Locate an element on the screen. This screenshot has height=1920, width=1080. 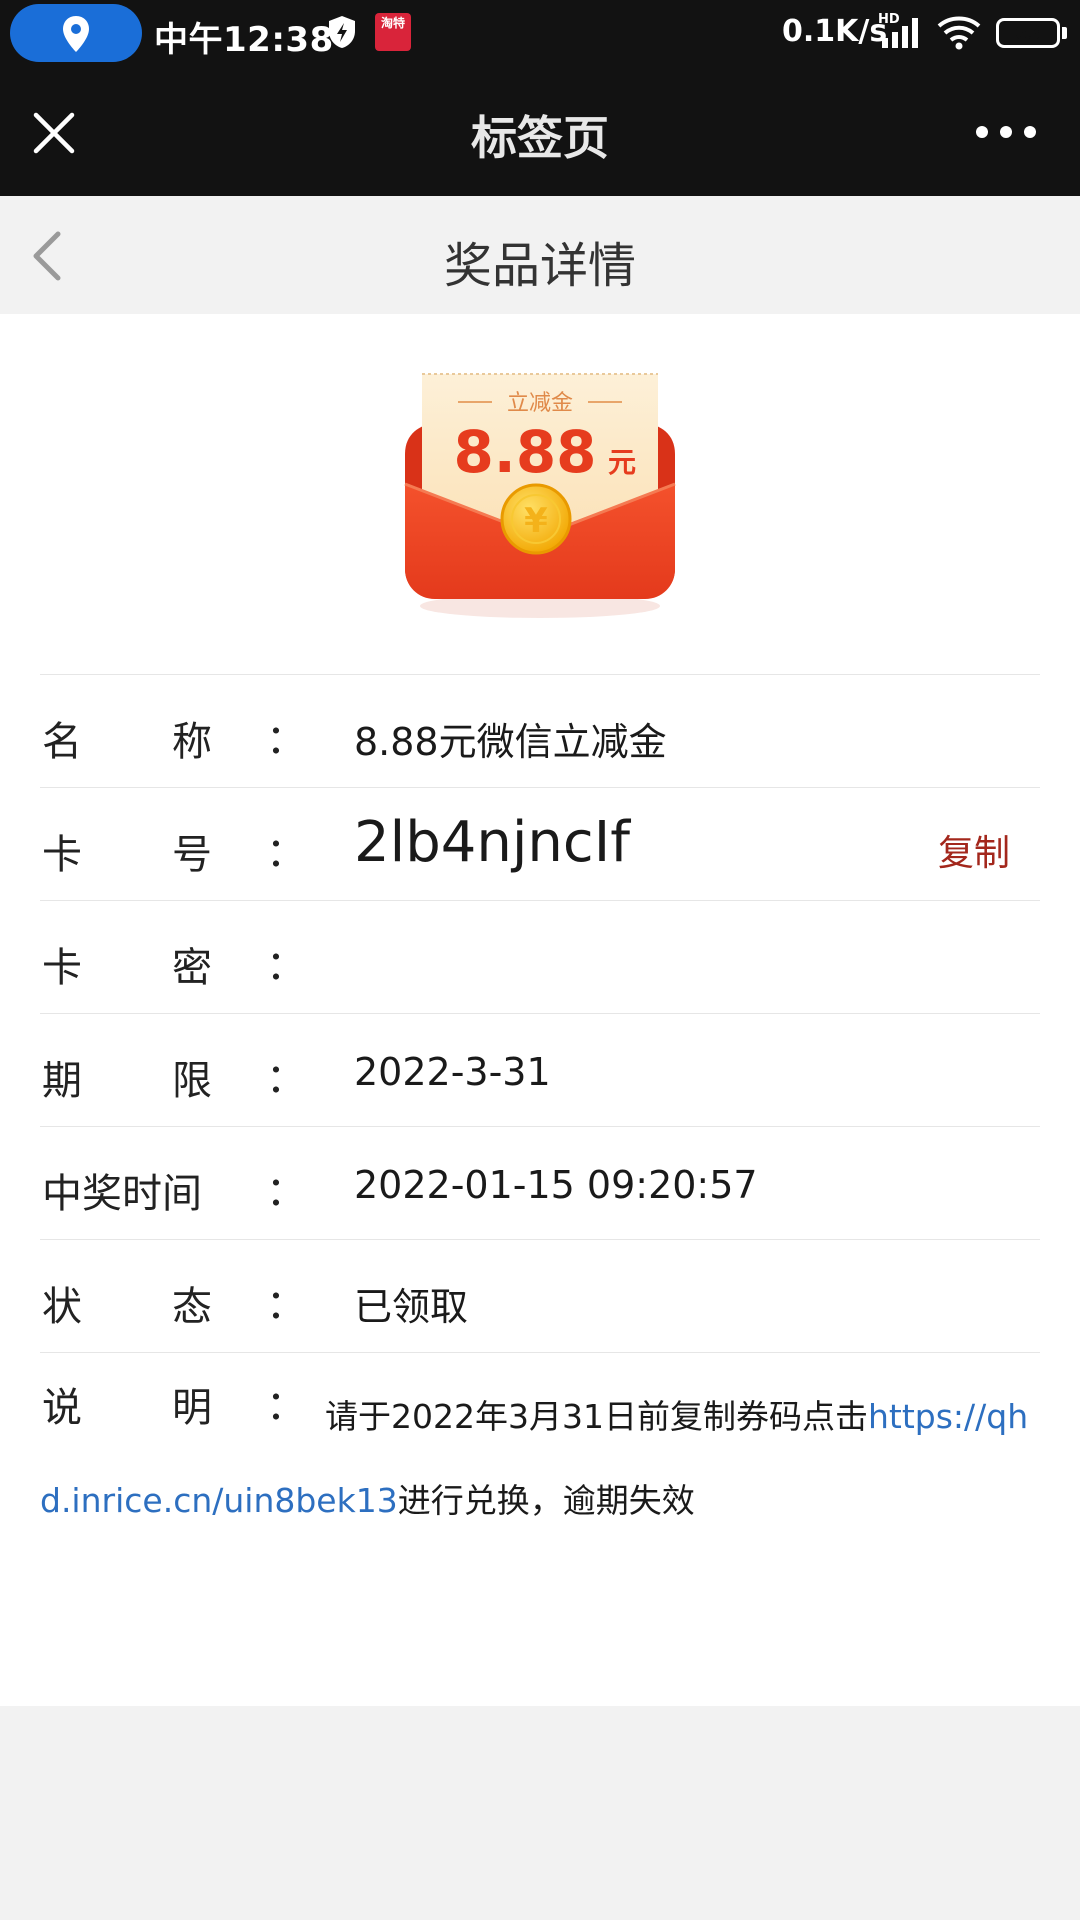
prize-name-value: 8.88元微信立减金 is located at coordinates (510, 742).